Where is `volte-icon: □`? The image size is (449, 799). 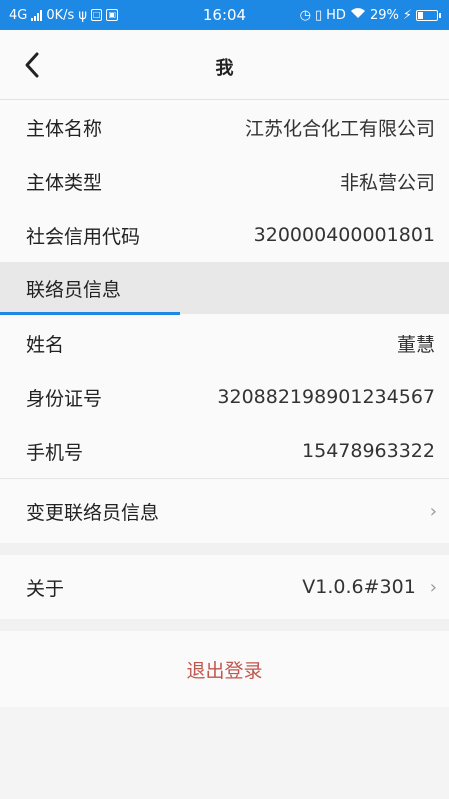
volte-icon: □ is located at coordinates (96, 15).